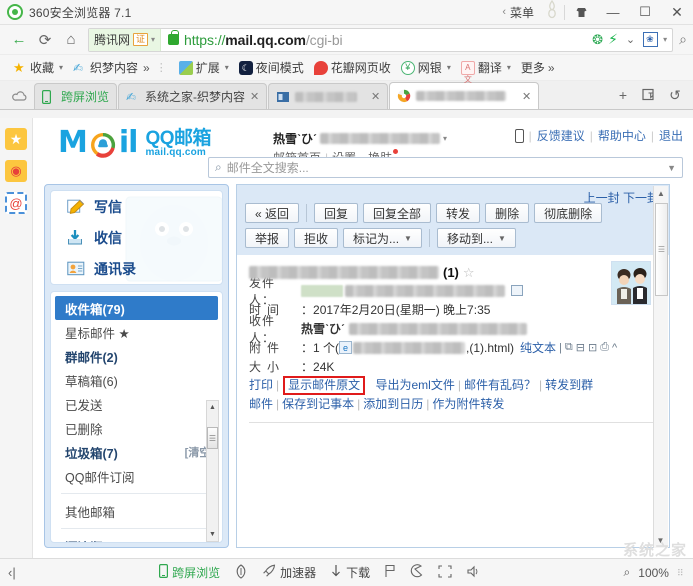 The width and height of the screenshot is (693, 586). What do you see at coordinates (360, 138) in the screenshot?
I see `account-name-row: 热雪ˋひˊ ▾` at bounding box center [360, 138].